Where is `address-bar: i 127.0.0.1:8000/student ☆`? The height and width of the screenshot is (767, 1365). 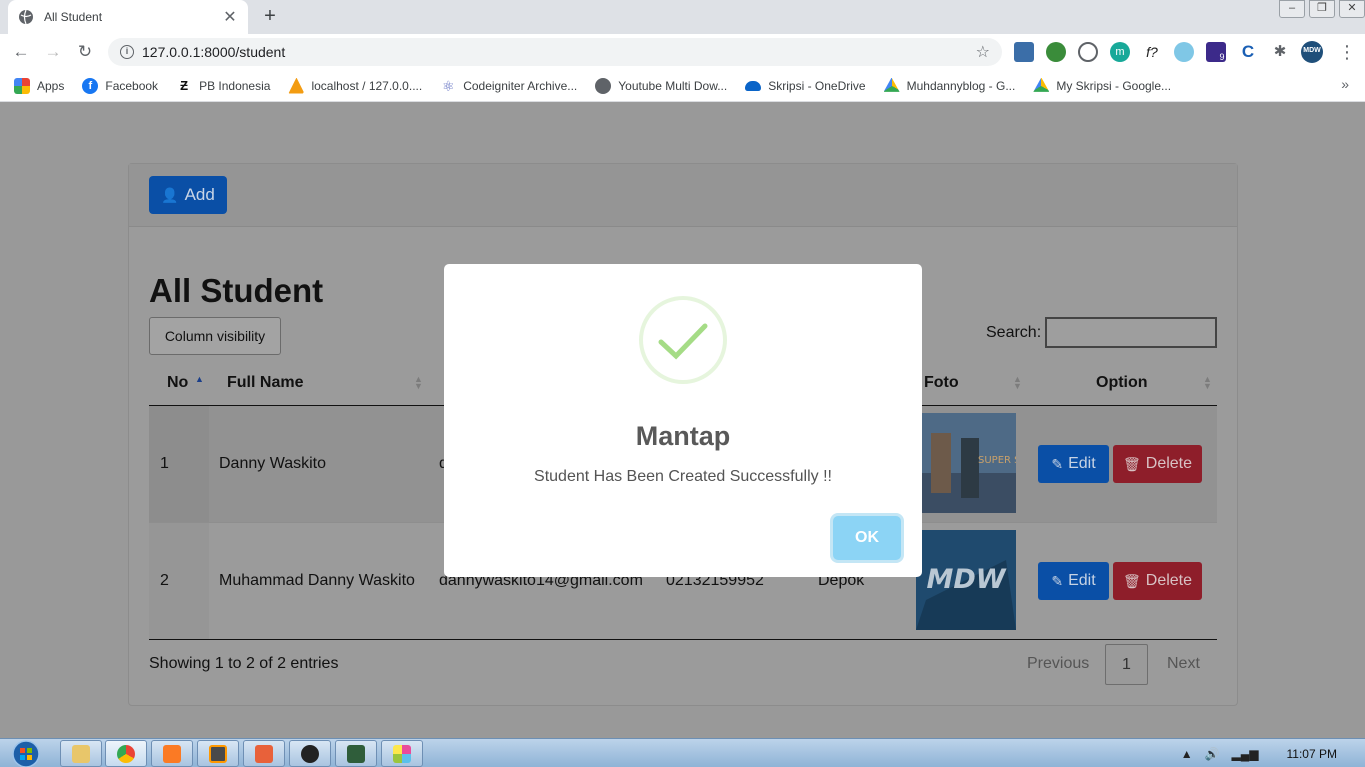 address-bar: i 127.0.0.1:8000/student ☆ is located at coordinates (555, 52).